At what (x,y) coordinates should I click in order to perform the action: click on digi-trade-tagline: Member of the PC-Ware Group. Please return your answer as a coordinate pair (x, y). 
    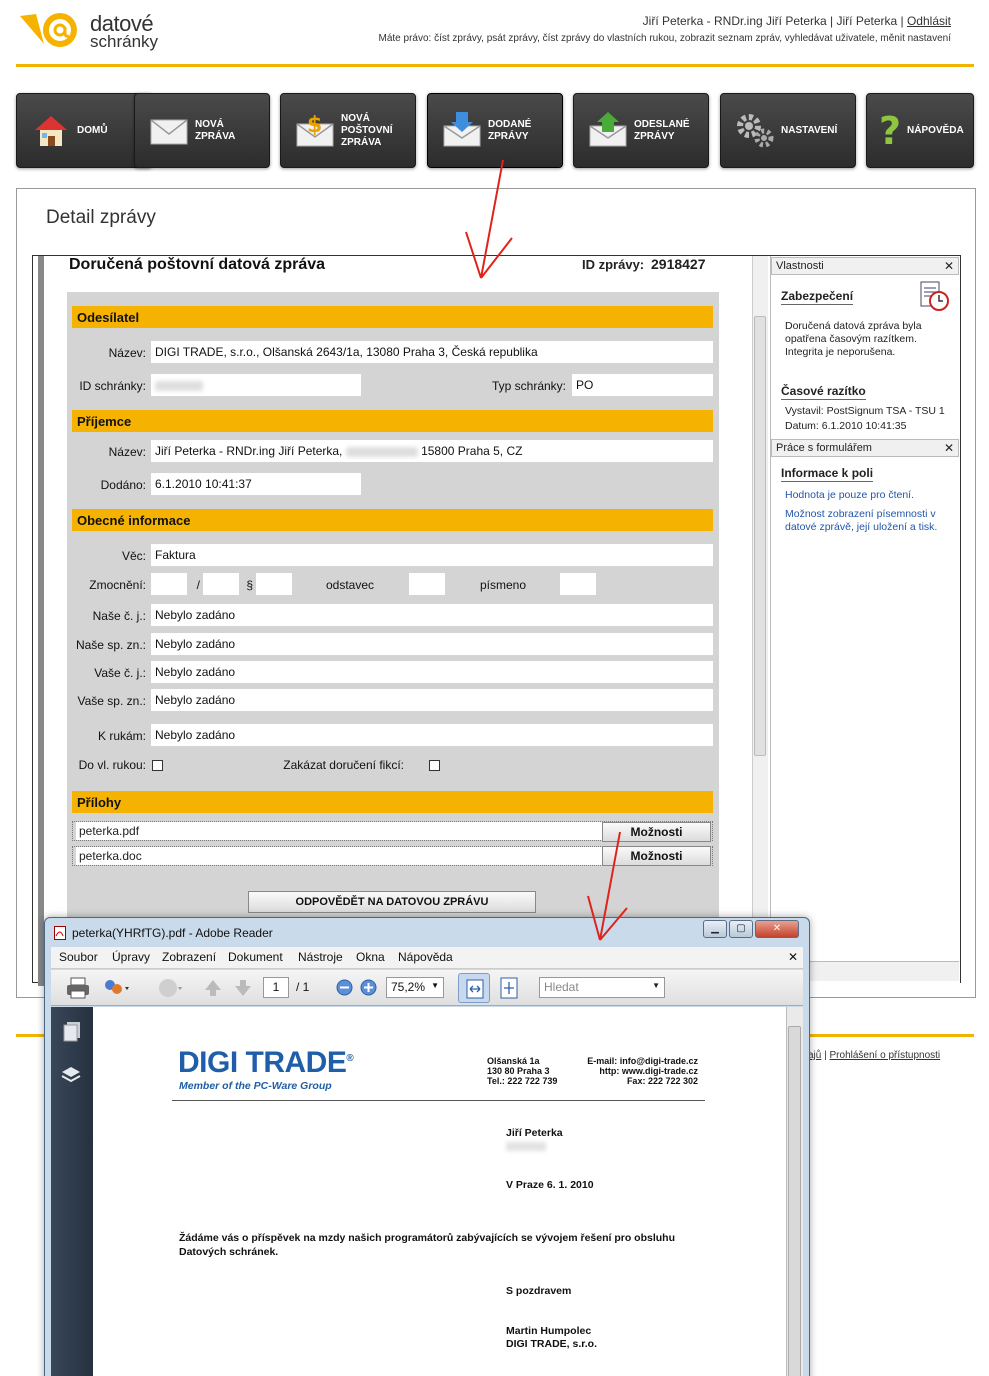
    Looking at the image, I should click on (255, 1086).